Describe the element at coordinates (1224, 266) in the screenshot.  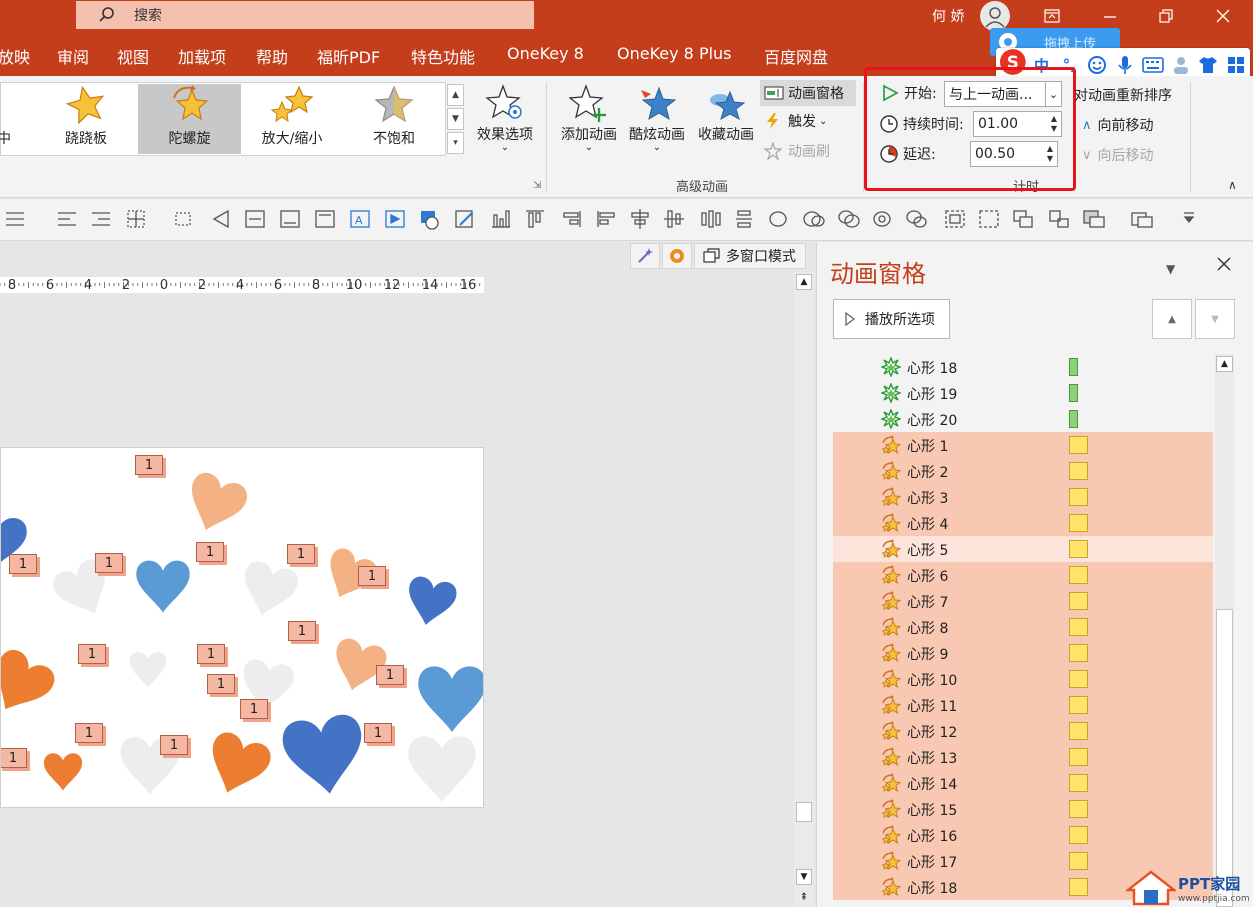
I see `pane-close-button` at that location.